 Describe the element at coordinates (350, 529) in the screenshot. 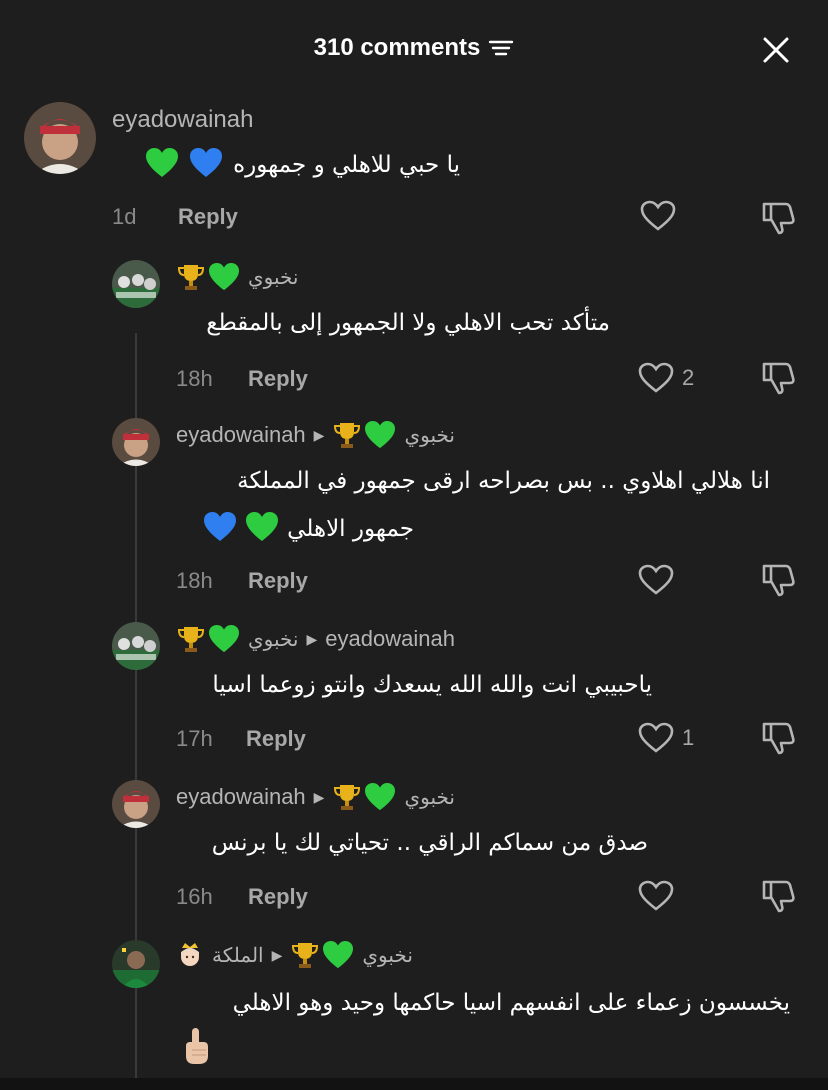

I see `comment-text-line-2: جمهور الاهلي` at that location.